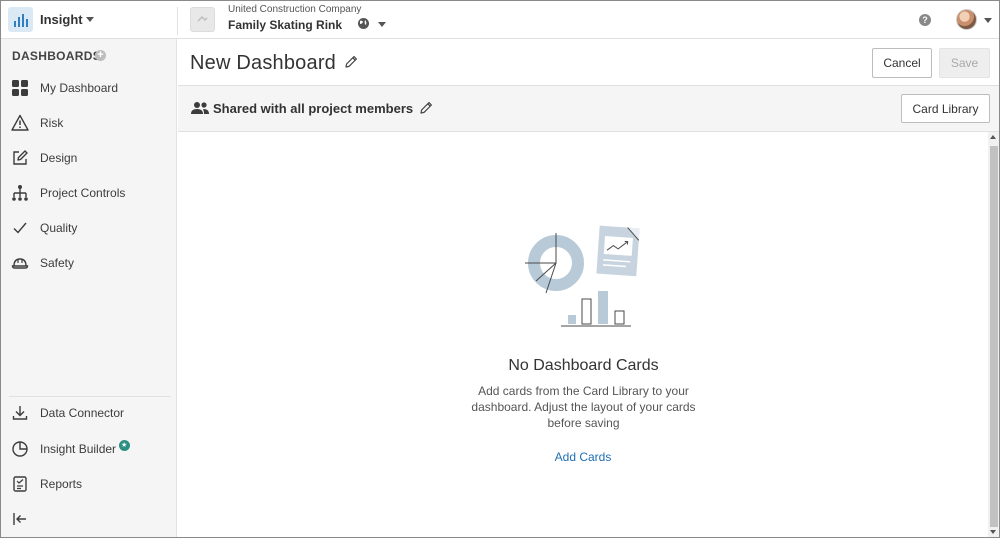 The width and height of the screenshot is (1000, 538). What do you see at coordinates (313, 108) in the screenshot?
I see `sharing-status: Shared with all project members` at bounding box center [313, 108].